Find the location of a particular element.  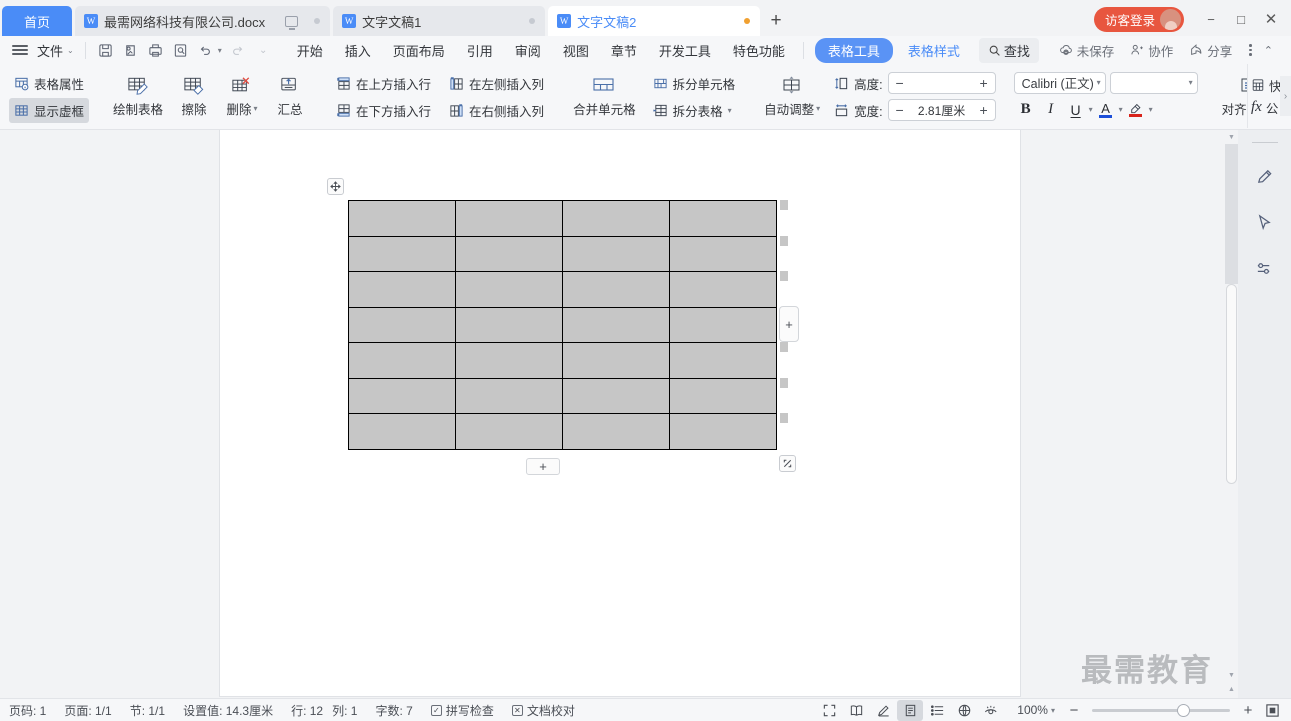

delete-button: 删除 ▾ is located at coordinates (242, 96).